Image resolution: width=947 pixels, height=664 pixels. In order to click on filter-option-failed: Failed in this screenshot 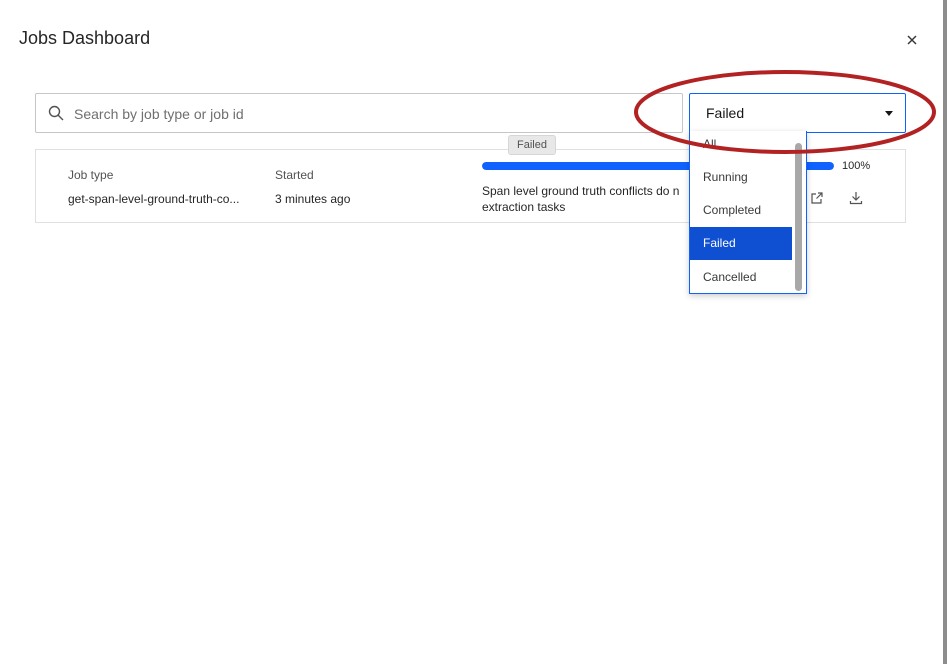, I will do `click(741, 243)`.